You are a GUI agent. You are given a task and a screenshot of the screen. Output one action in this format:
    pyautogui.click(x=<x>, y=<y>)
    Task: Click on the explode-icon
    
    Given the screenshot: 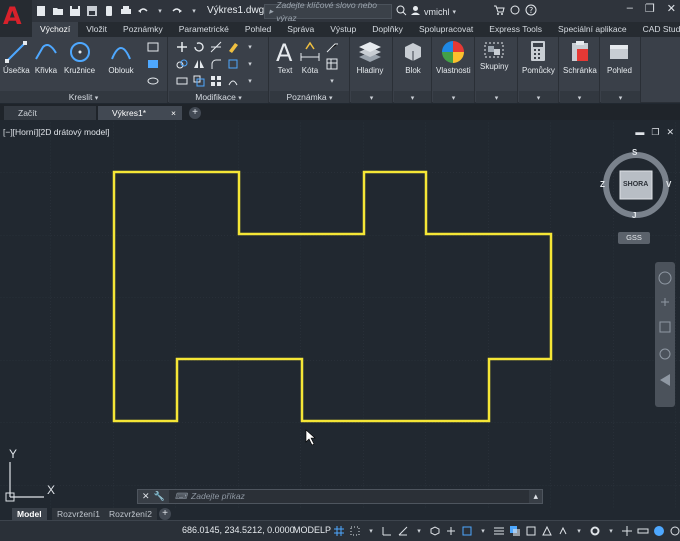 What is the action you would take?
    pyautogui.click(x=233, y=64)
    